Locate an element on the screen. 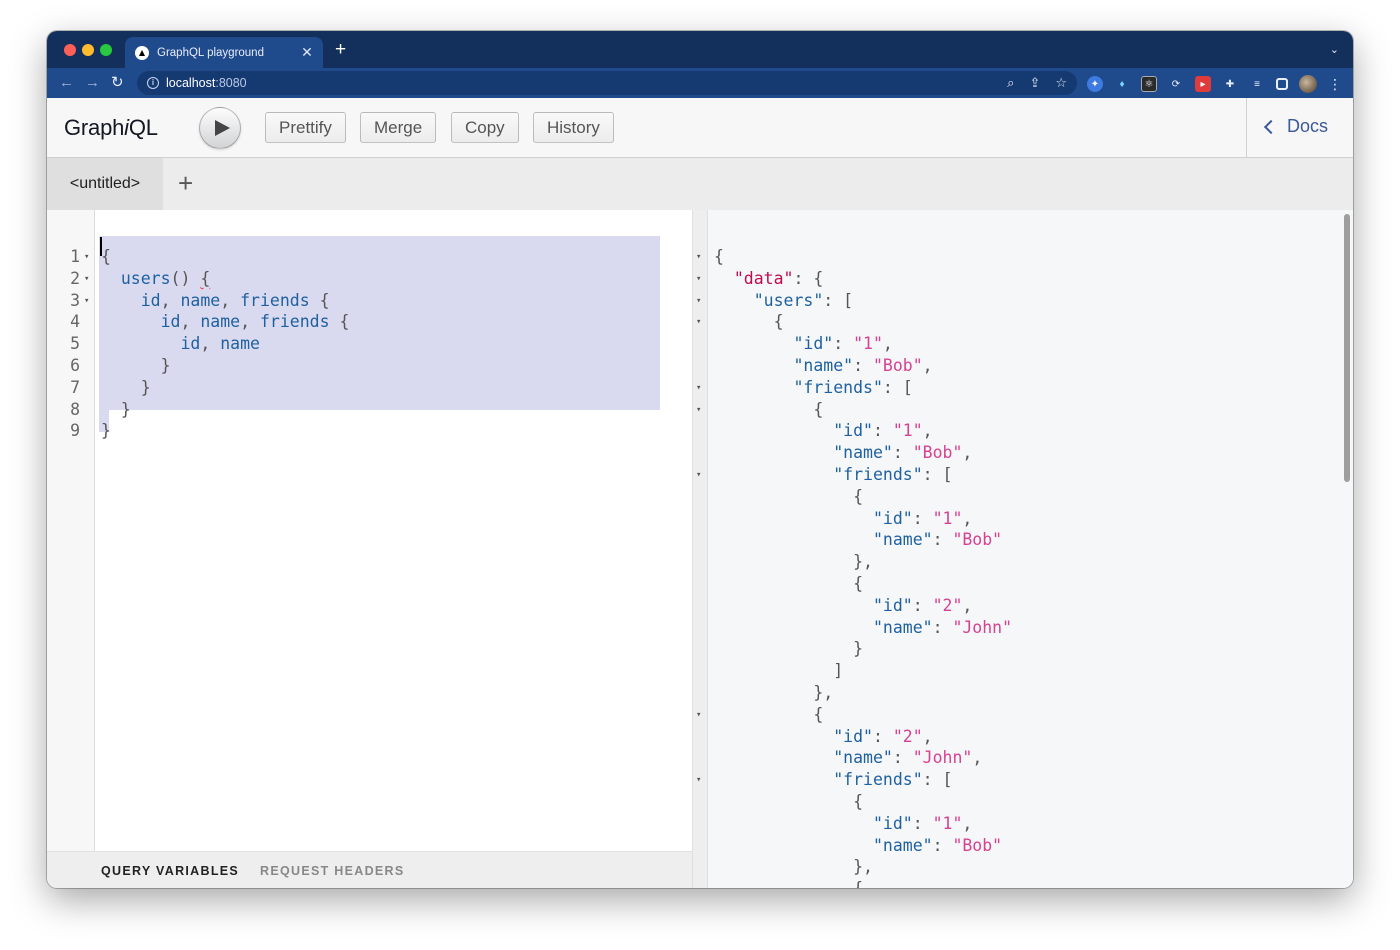 The width and height of the screenshot is (1400, 950). chevron-left-icon is located at coordinates (1271, 127).